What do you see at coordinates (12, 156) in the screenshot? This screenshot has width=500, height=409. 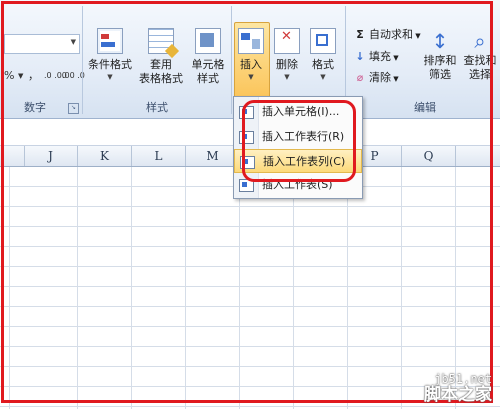 I see `select-all-corner` at bounding box center [12, 156].